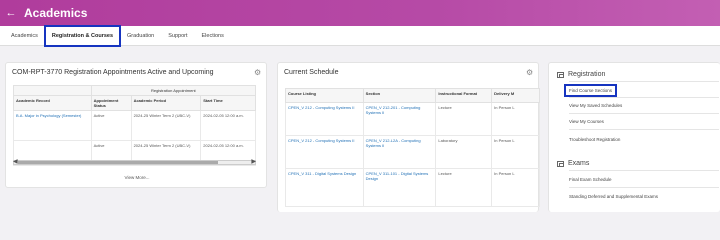 This screenshot has width=720, height=240. What do you see at coordinates (177, 36) in the screenshot?
I see `tab-support: Support` at bounding box center [177, 36].